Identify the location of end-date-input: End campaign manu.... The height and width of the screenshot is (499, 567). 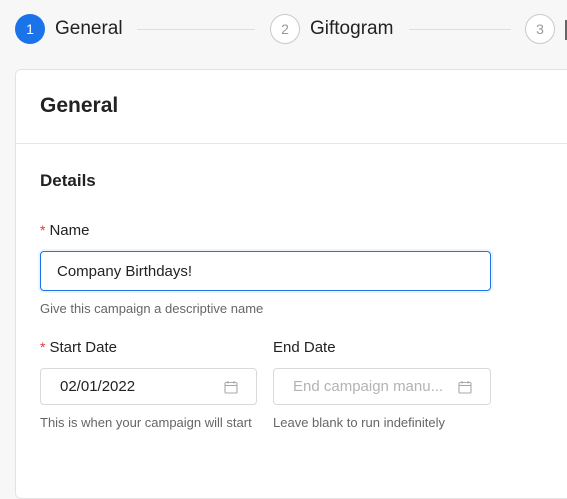
(382, 386).